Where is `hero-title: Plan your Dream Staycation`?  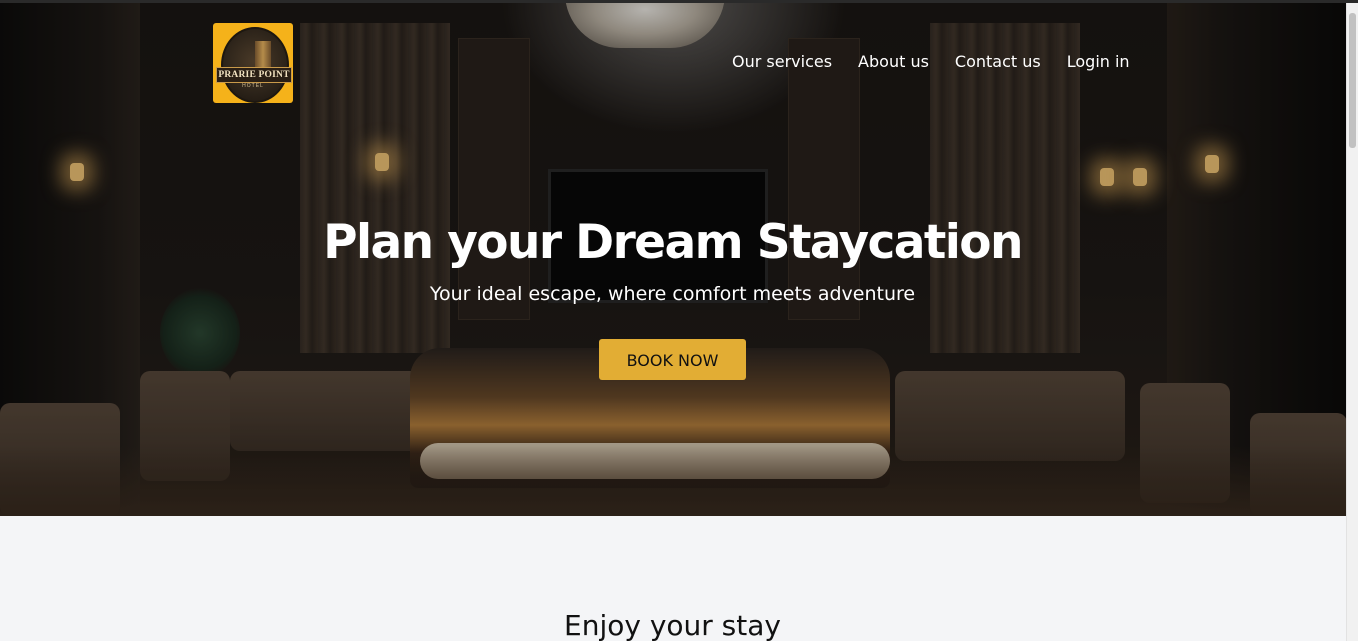 hero-title: Plan your Dream Staycation is located at coordinates (673, 242).